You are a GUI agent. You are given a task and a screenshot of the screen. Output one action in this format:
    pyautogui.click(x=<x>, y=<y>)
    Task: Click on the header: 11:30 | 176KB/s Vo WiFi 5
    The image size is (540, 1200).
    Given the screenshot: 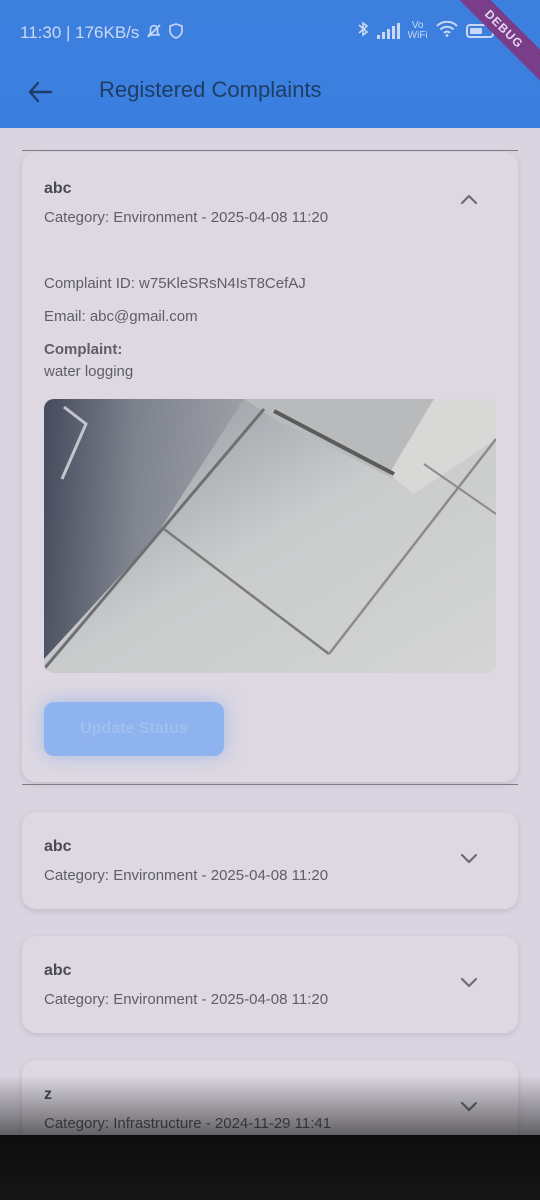 What is the action you would take?
    pyautogui.click(x=270, y=64)
    